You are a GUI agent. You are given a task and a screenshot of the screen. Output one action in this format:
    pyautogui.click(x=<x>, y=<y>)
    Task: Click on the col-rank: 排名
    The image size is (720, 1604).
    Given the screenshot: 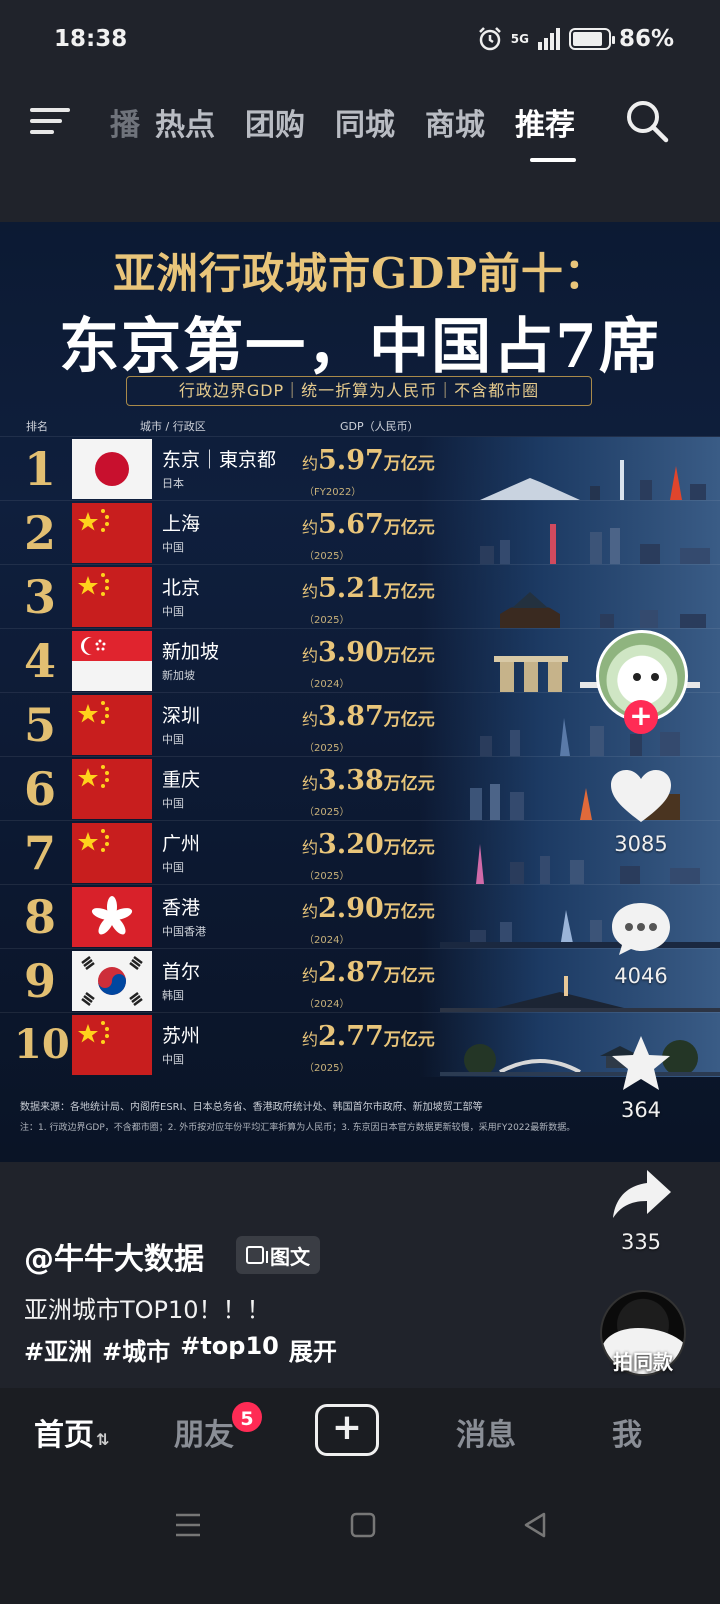 What is the action you would take?
    pyautogui.click(x=37, y=426)
    